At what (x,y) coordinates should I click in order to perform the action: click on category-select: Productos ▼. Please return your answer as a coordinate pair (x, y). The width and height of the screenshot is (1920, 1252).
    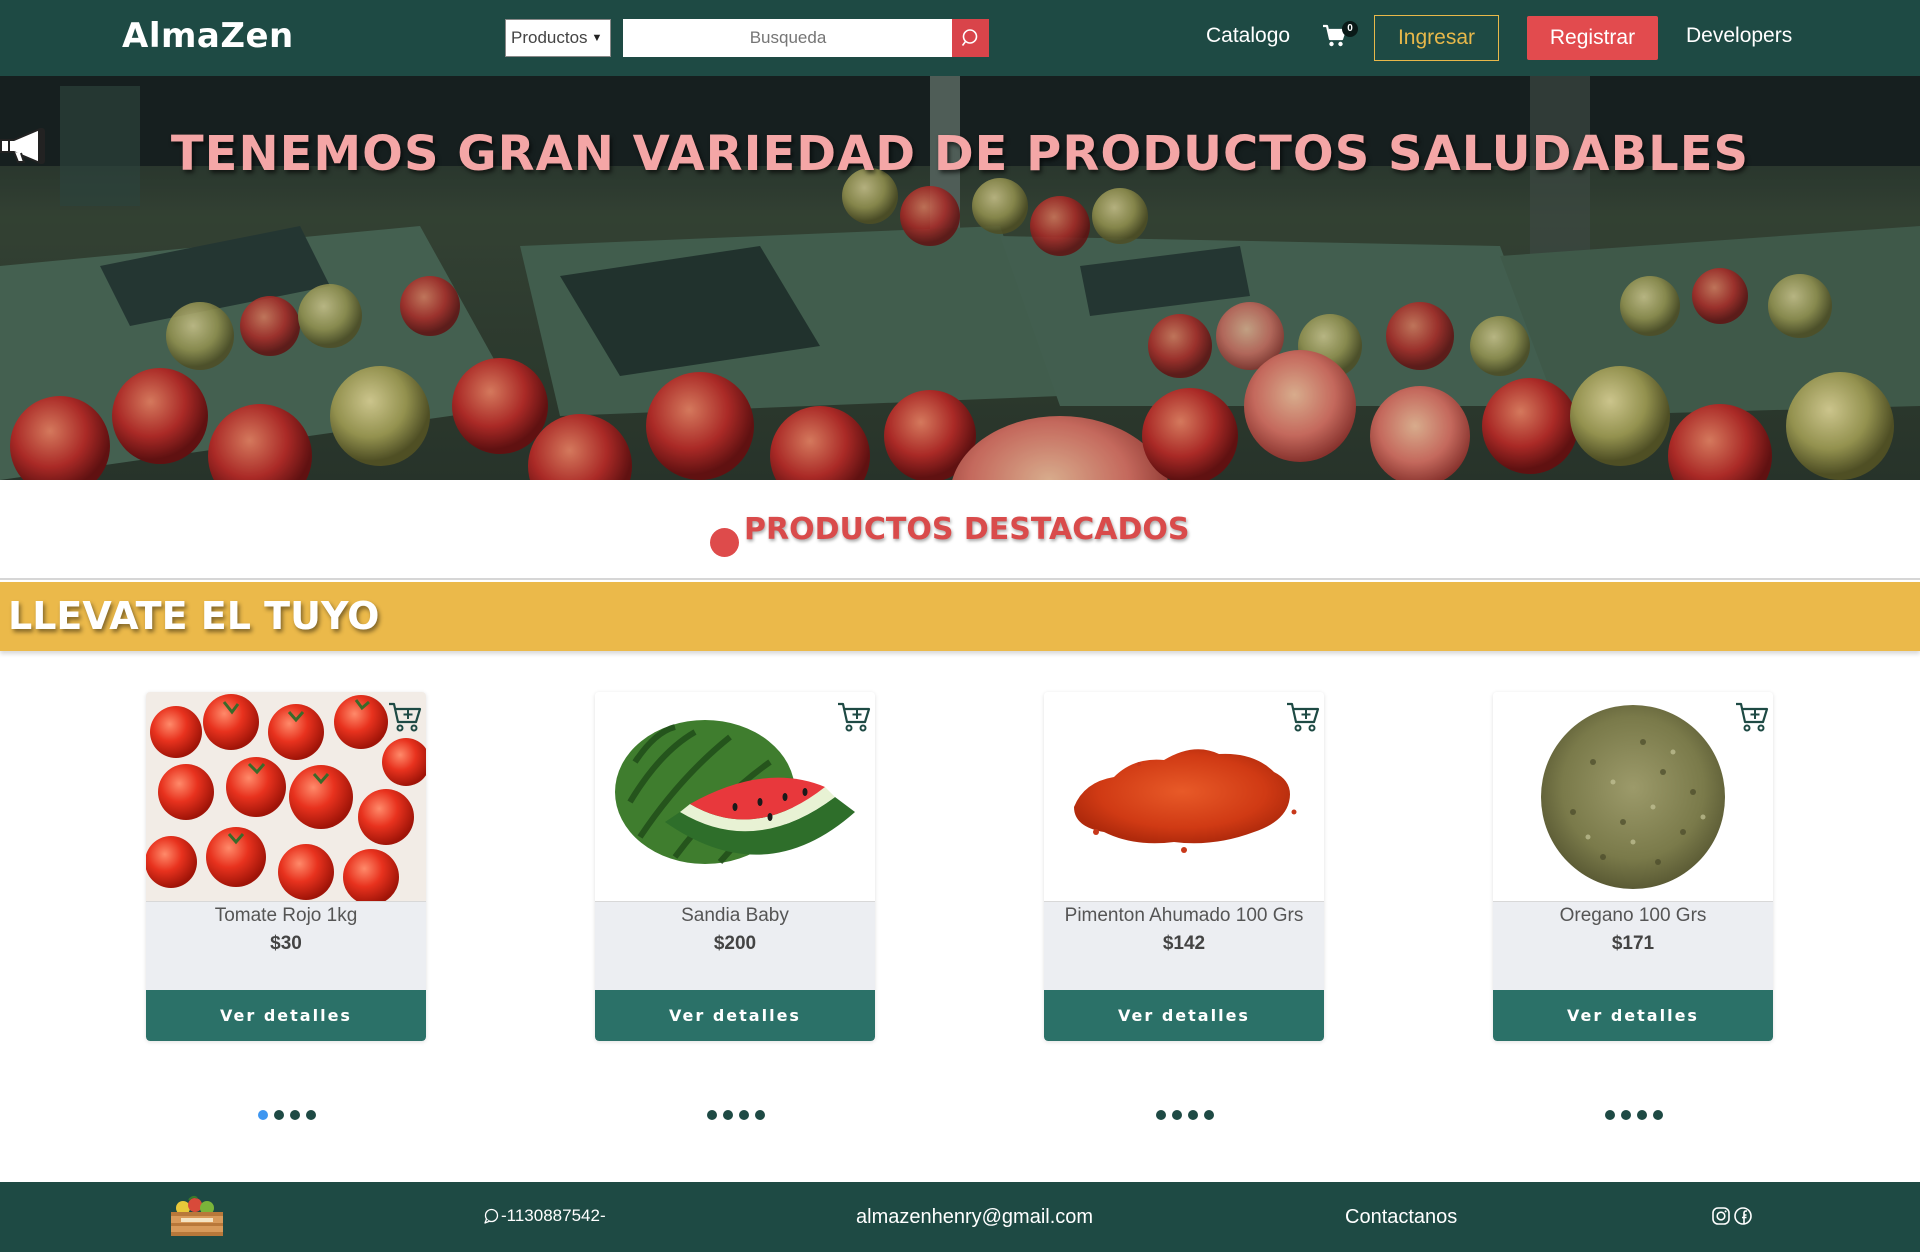
    Looking at the image, I should click on (558, 38).